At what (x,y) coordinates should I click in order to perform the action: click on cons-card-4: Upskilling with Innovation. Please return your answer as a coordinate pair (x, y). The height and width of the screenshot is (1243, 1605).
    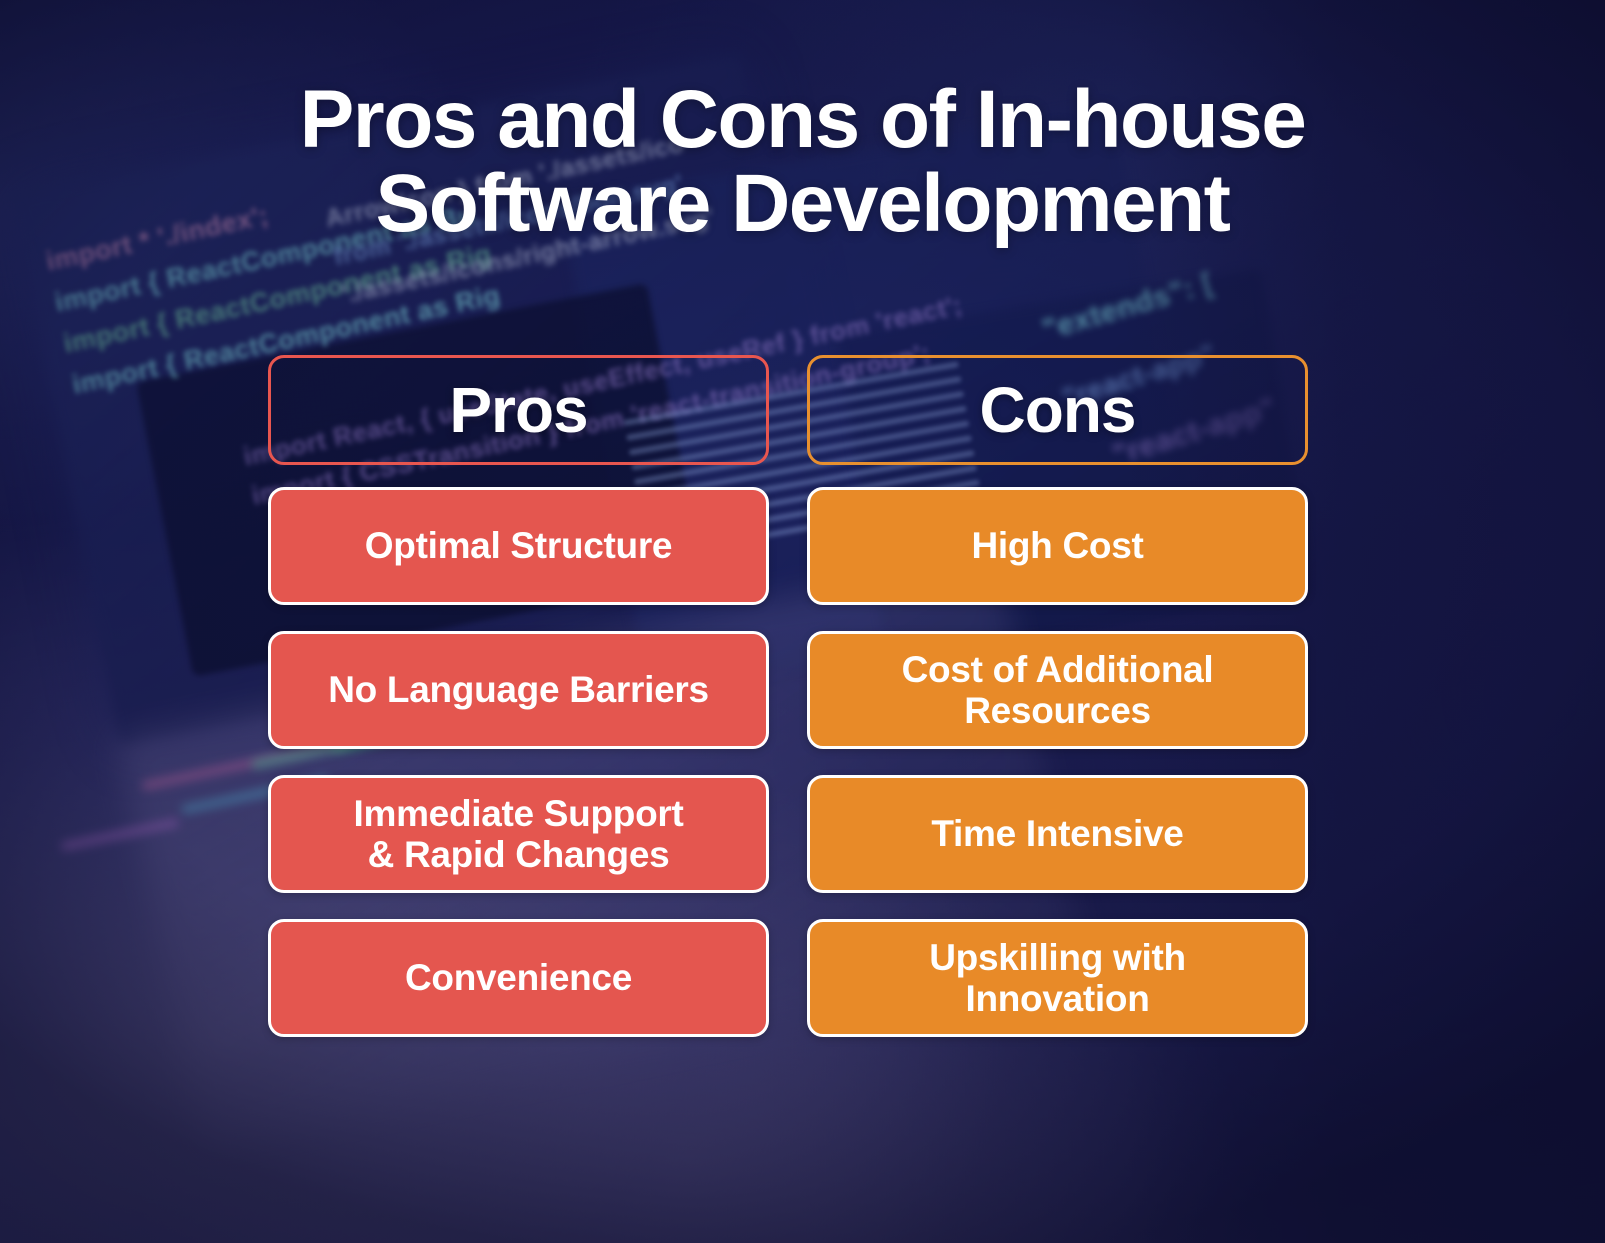
    Looking at the image, I should click on (1057, 978).